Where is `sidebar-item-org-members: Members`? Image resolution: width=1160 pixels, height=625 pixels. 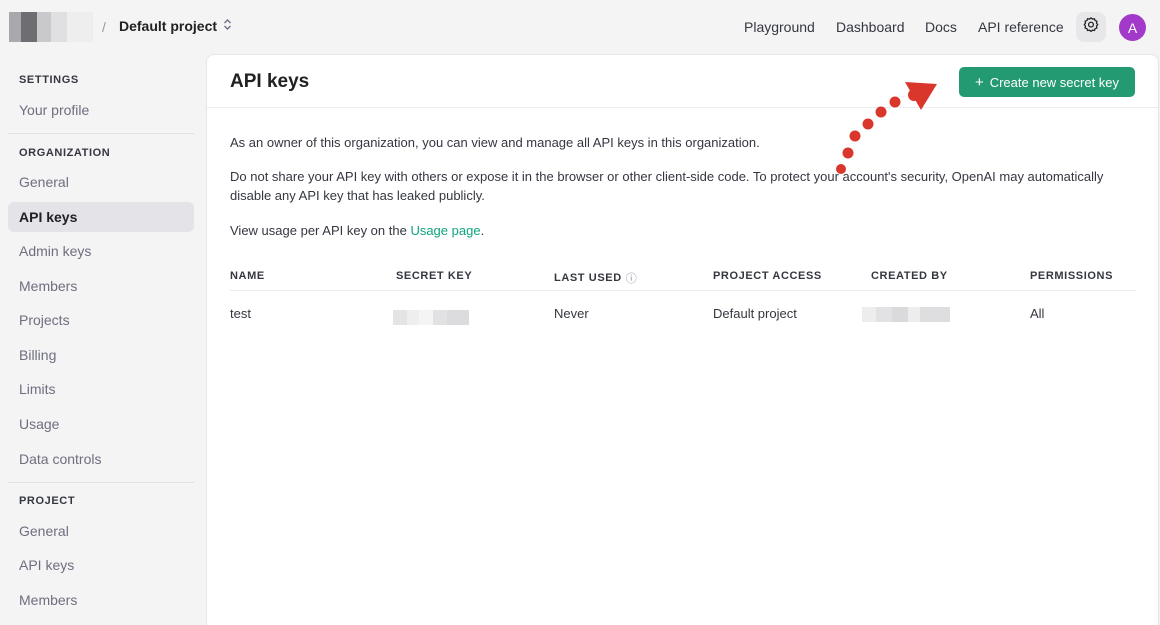 sidebar-item-org-members: Members is located at coordinates (101, 286).